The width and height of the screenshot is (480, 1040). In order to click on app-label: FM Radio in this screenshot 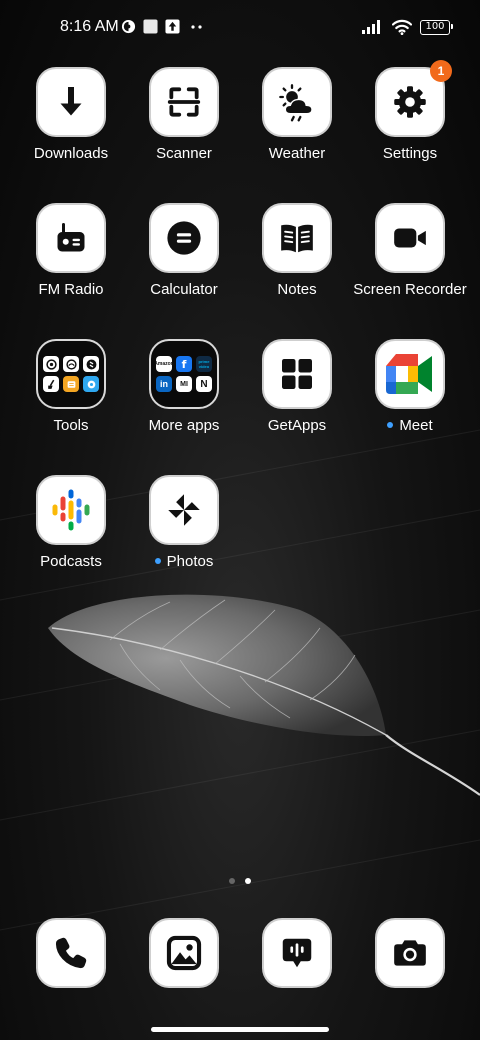, I will do `click(71, 289)`.